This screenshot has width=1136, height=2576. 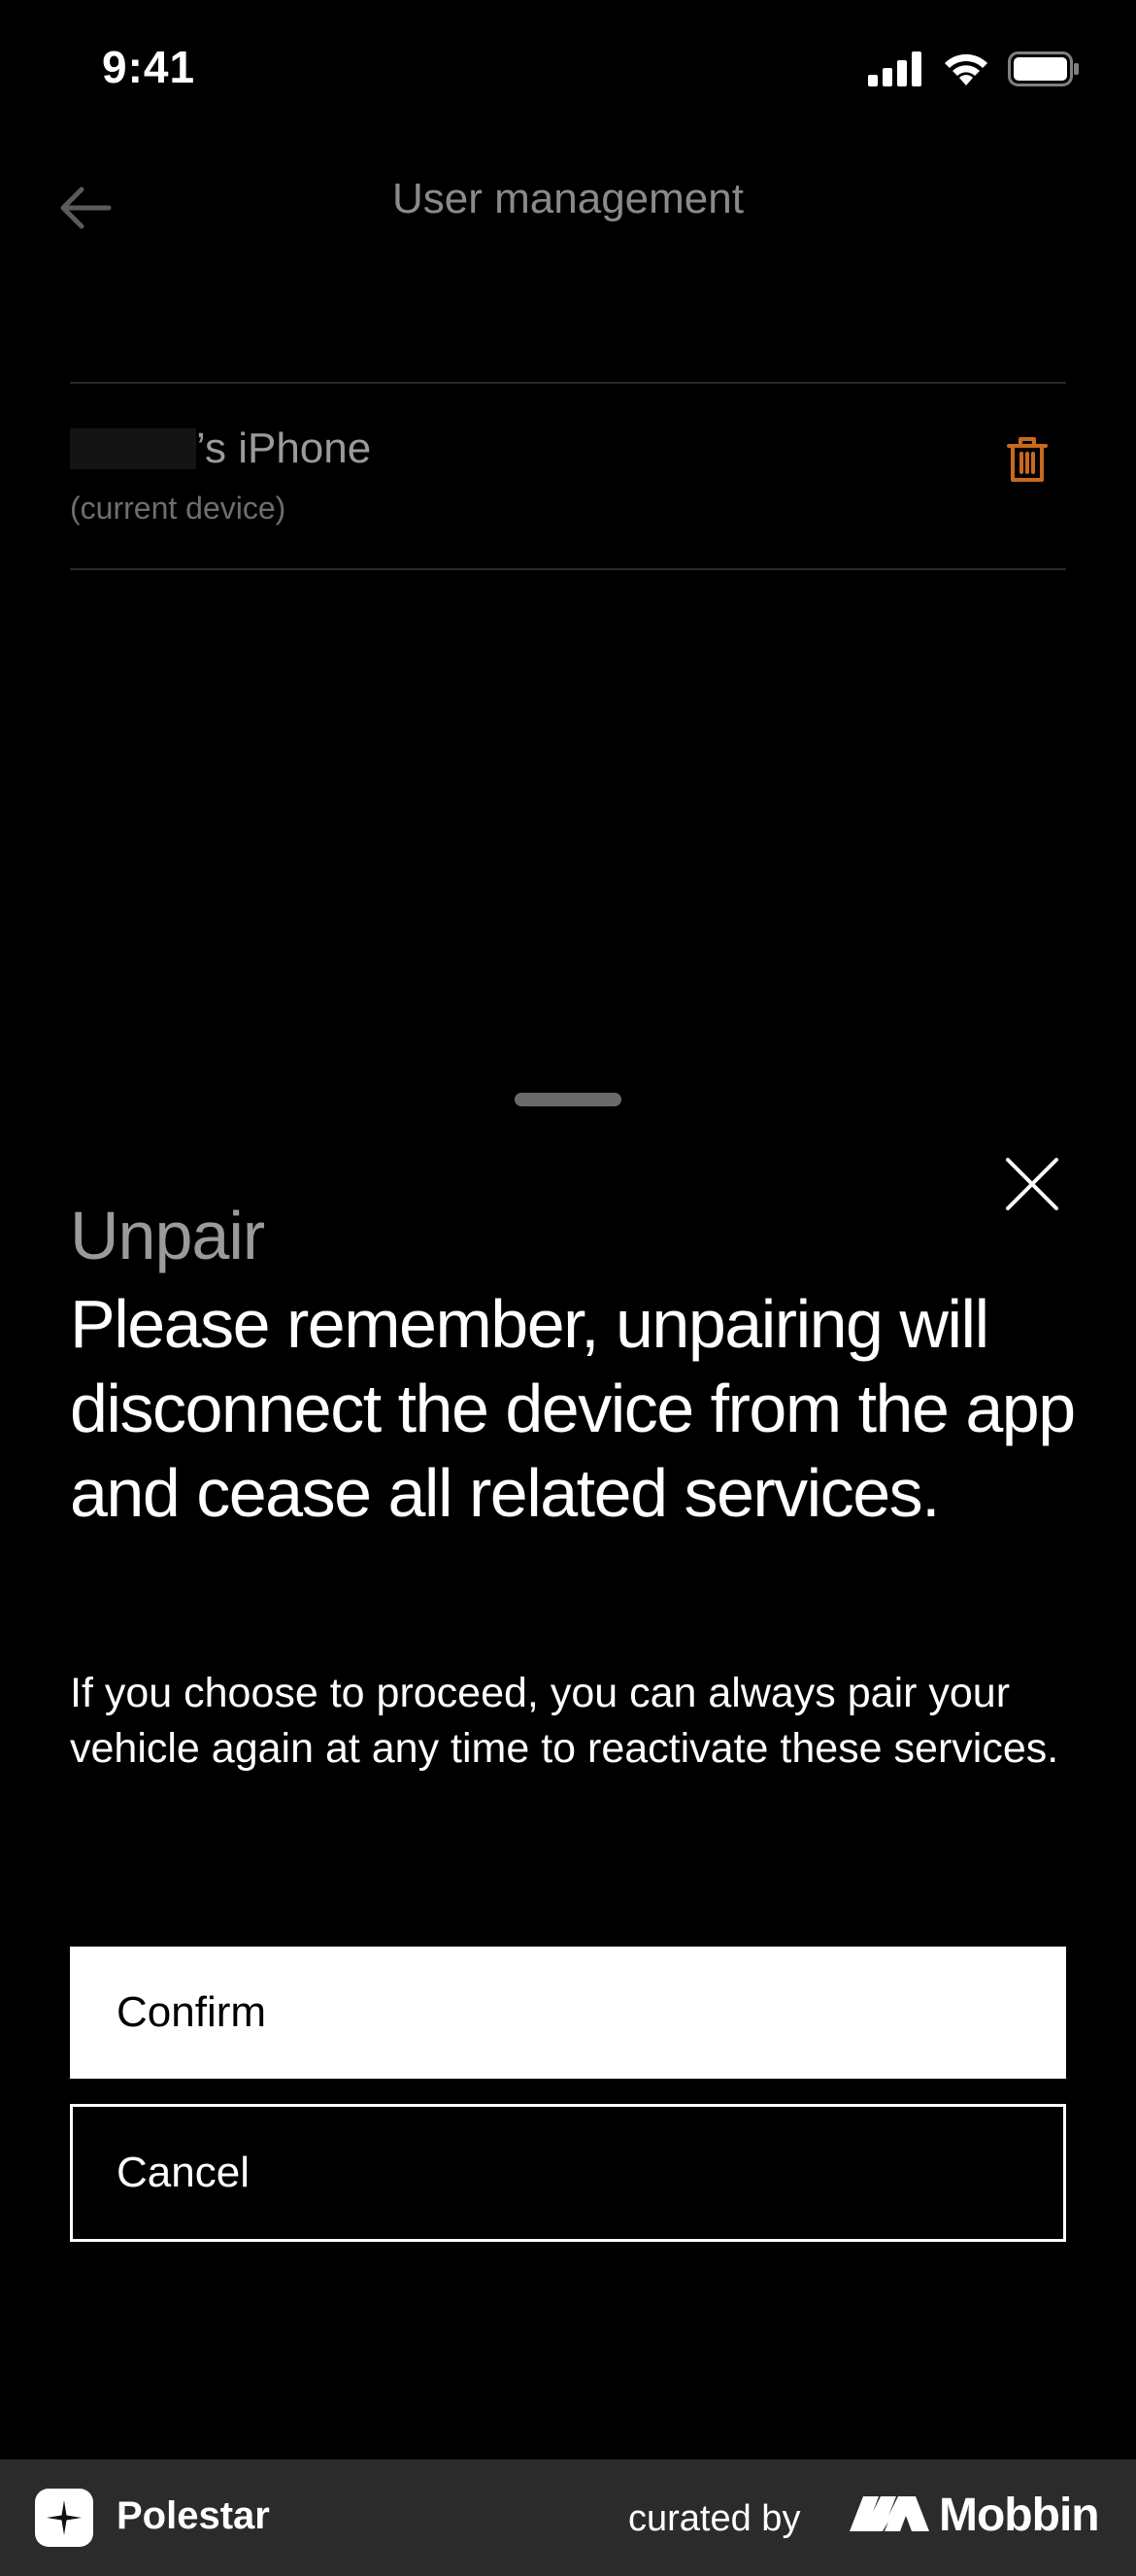 What do you see at coordinates (568, 2173) in the screenshot?
I see `cancel-button: Cancel` at bounding box center [568, 2173].